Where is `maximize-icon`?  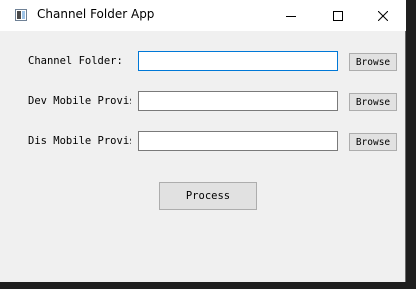 maximize-icon is located at coordinates (338, 15).